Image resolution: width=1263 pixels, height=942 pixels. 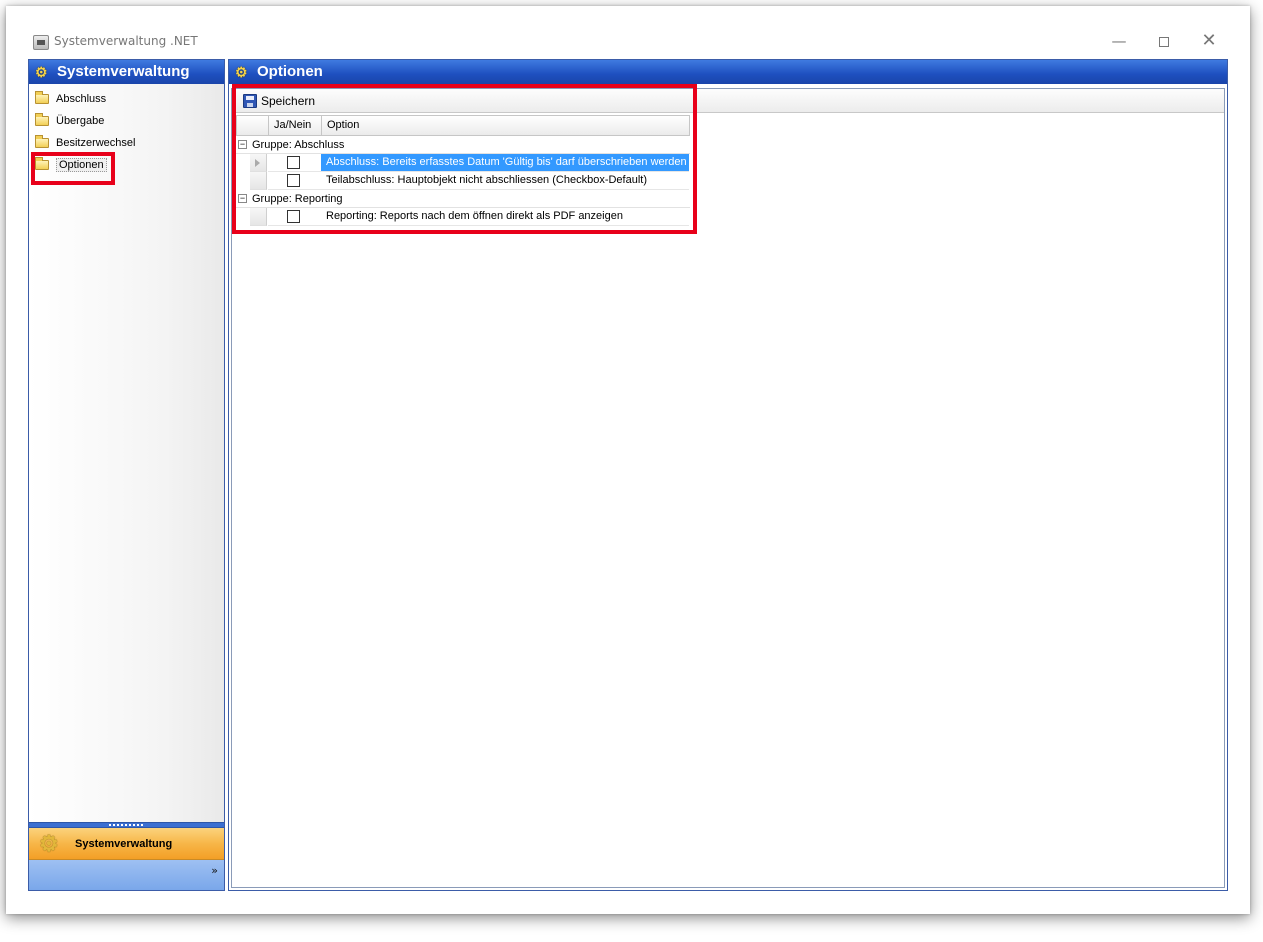 I want to click on column-header-indent, so click(x=253, y=125).